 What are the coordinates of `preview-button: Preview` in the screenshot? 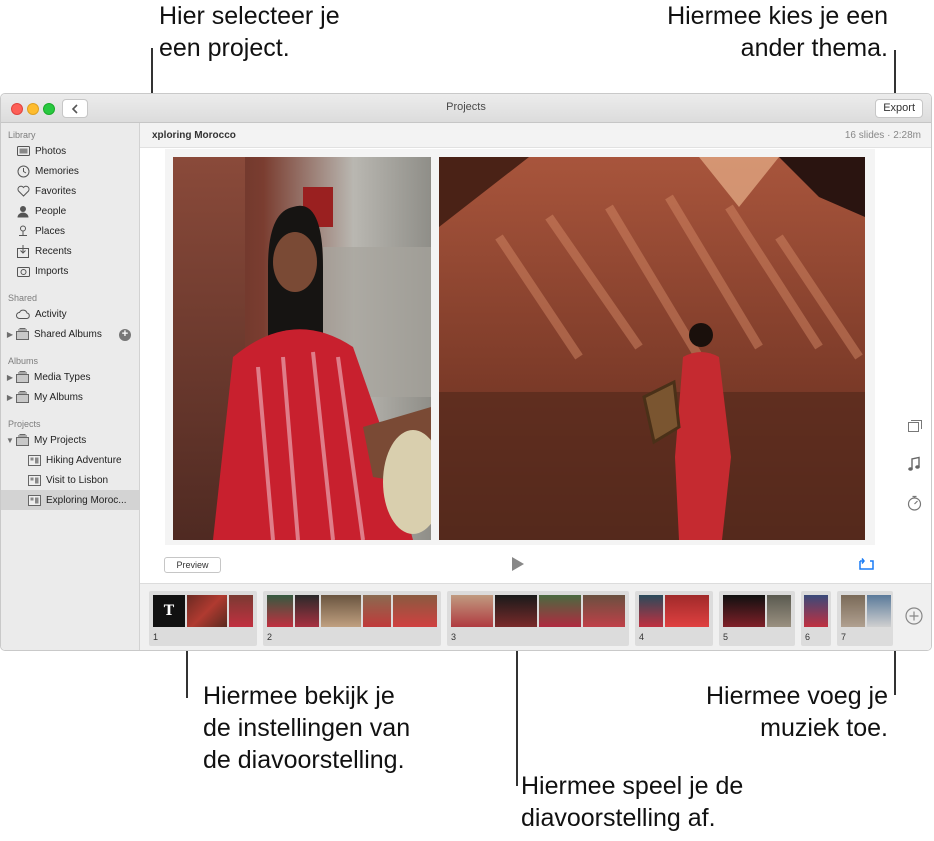 It's located at (192, 565).